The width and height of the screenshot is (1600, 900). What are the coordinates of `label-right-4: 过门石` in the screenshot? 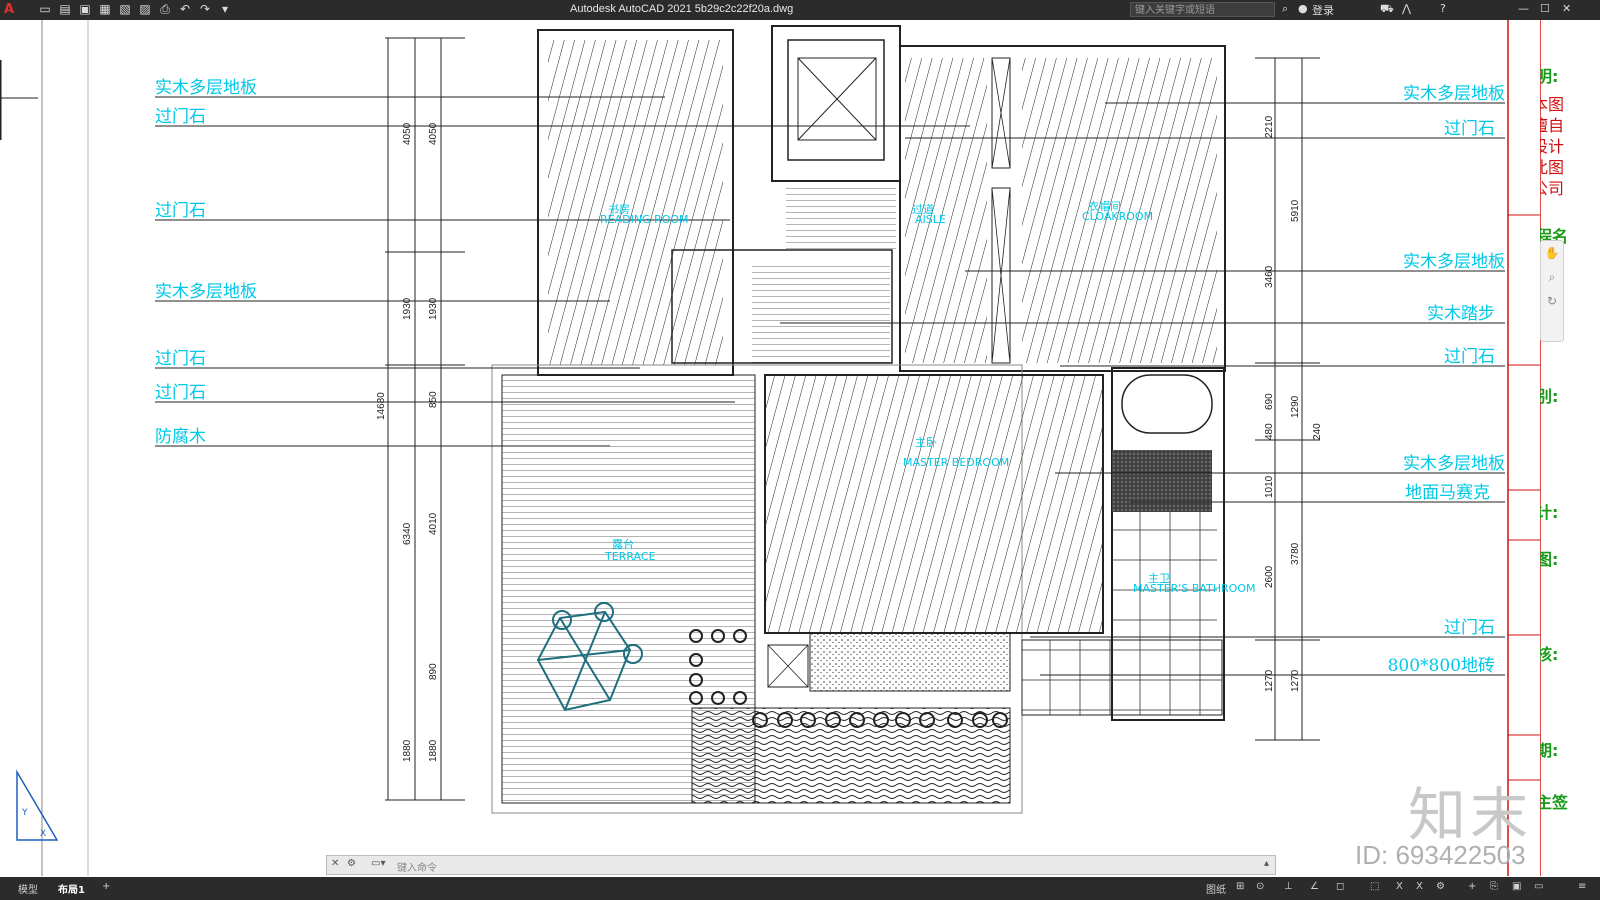 It's located at (1469, 357).